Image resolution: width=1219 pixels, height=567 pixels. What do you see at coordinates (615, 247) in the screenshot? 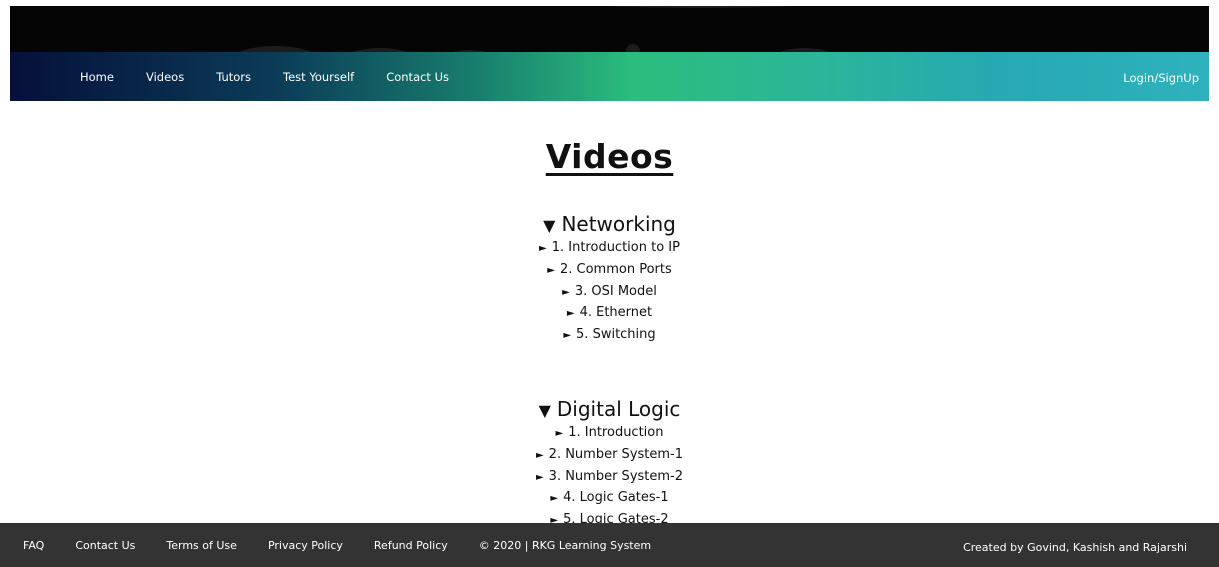
I see `video-item-label: 1. Introduction to IP` at bounding box center [615, 247].